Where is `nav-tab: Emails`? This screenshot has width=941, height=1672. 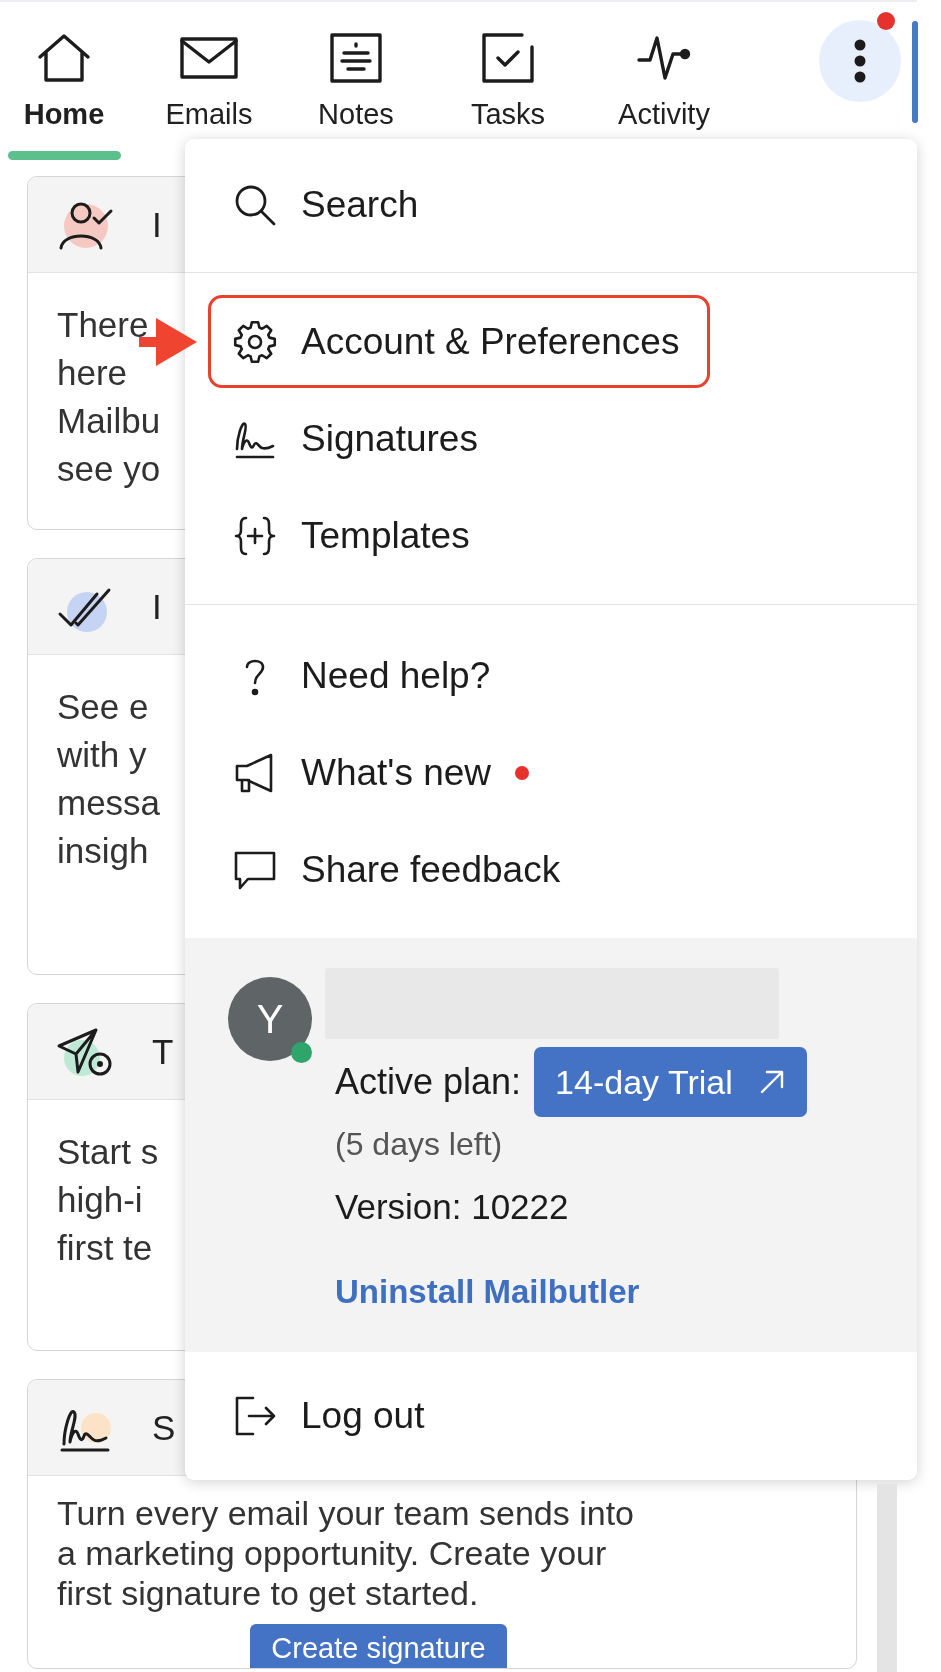
nav-tab: Emails is located at coordinates (209, 67).